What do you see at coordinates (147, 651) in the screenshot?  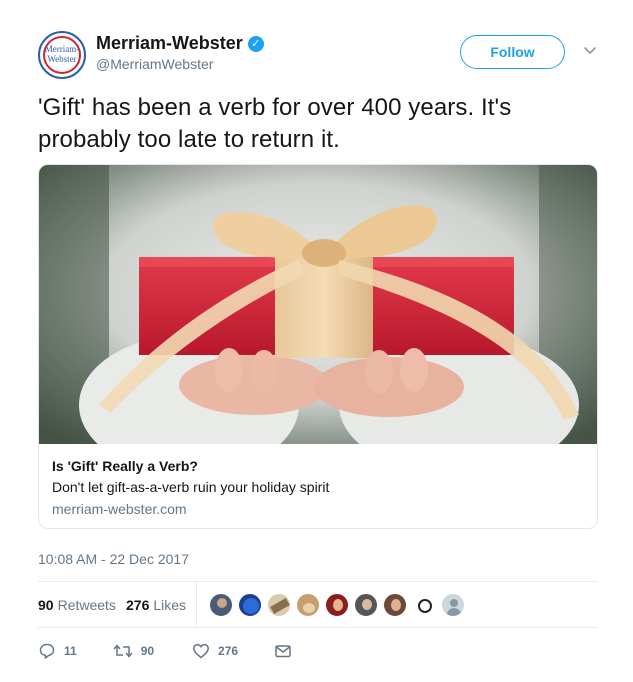 I see `retweet-count: 90` at bounding box center [147, 651].